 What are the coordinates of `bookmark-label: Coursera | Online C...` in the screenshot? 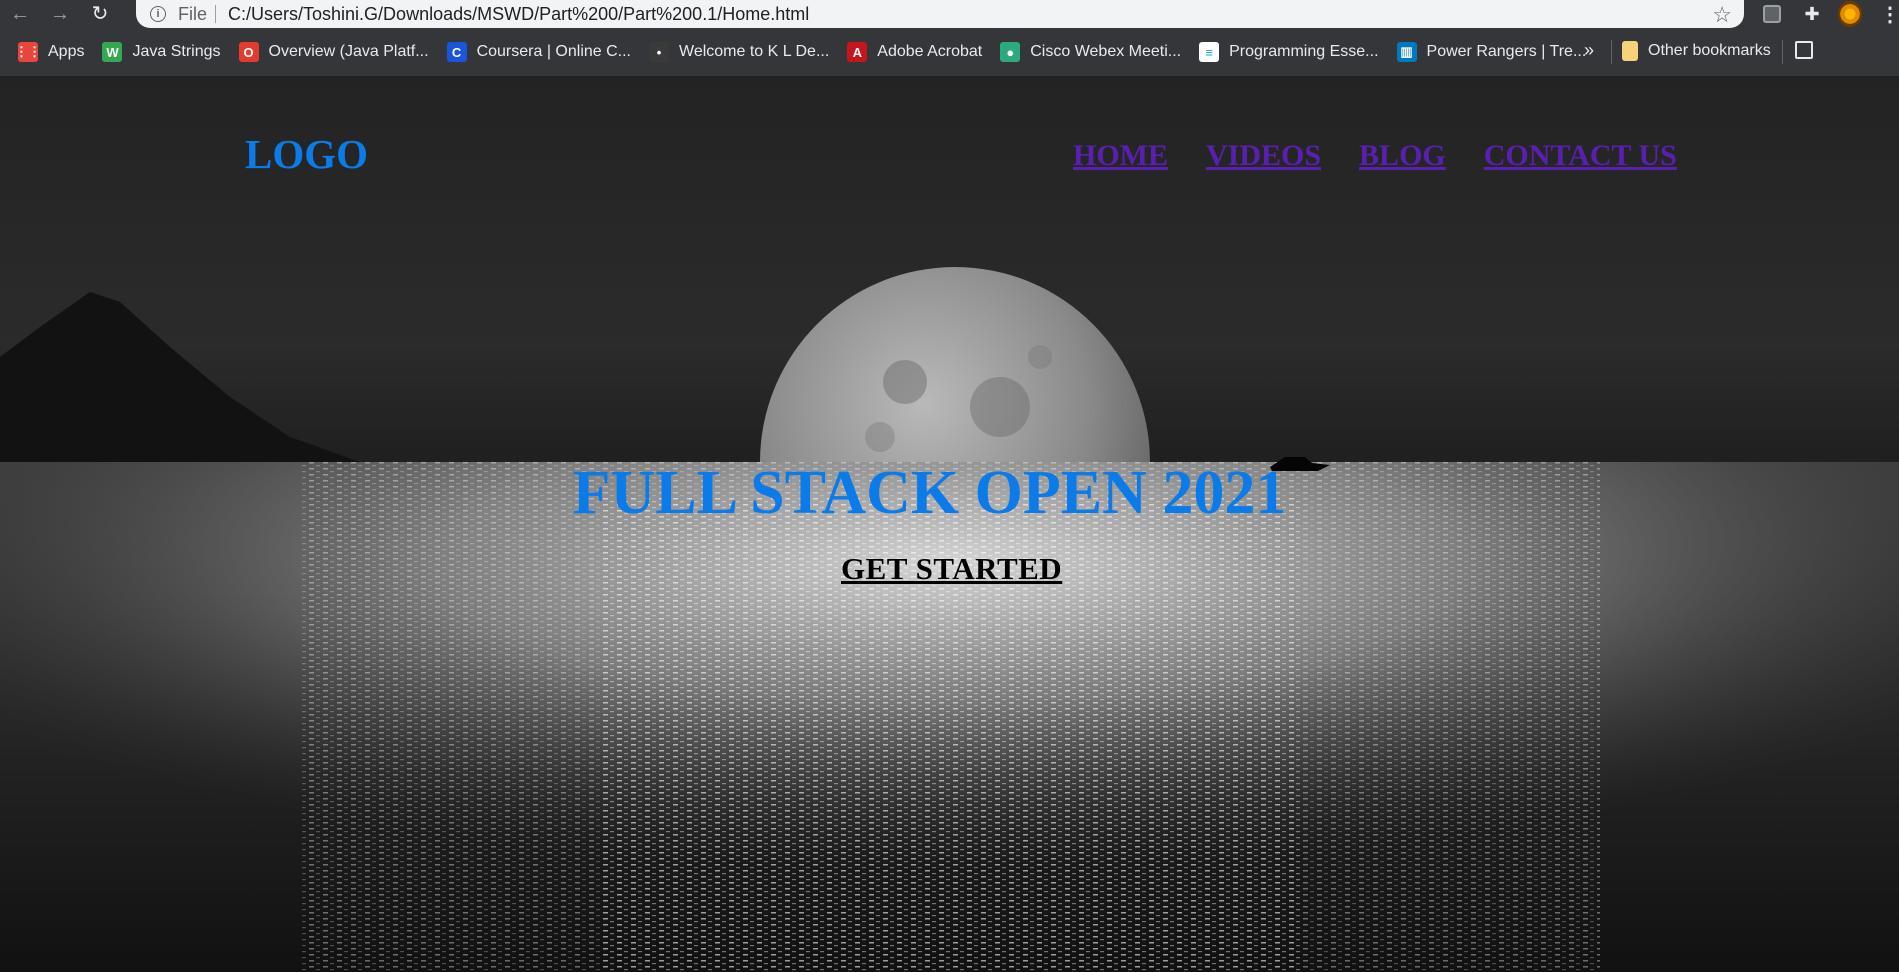 It's located at (553, 51).